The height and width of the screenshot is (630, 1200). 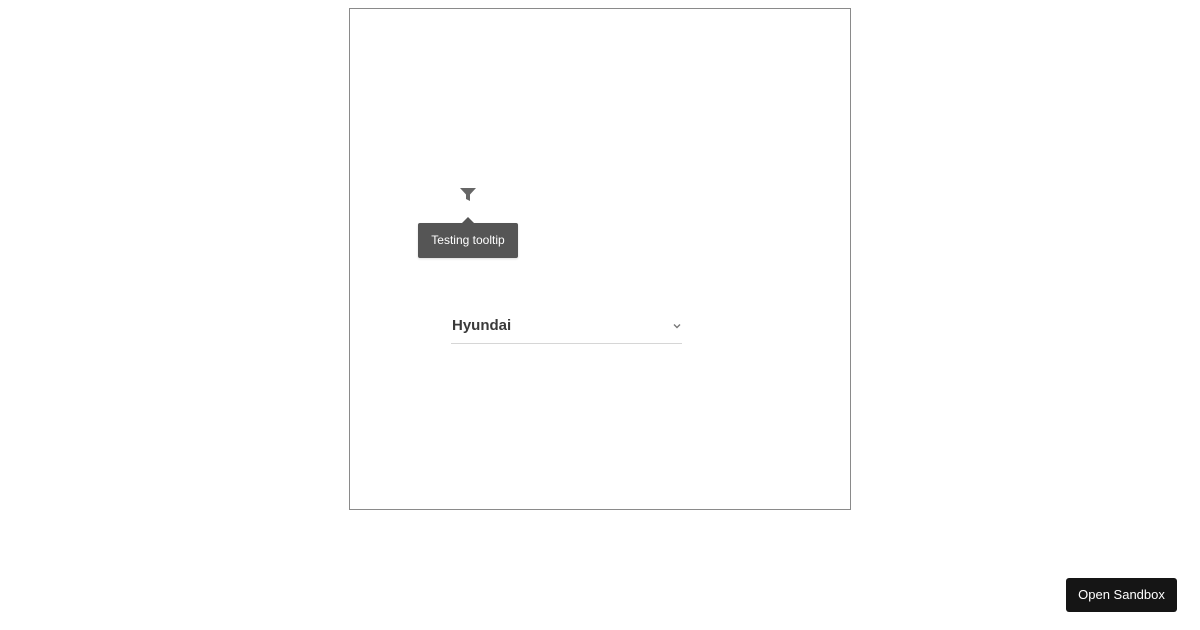 What do you see at coordinates (566, 328) in the screenshot?
I see `car-brand-select: Hyundai` at bounding box center [566, 328].